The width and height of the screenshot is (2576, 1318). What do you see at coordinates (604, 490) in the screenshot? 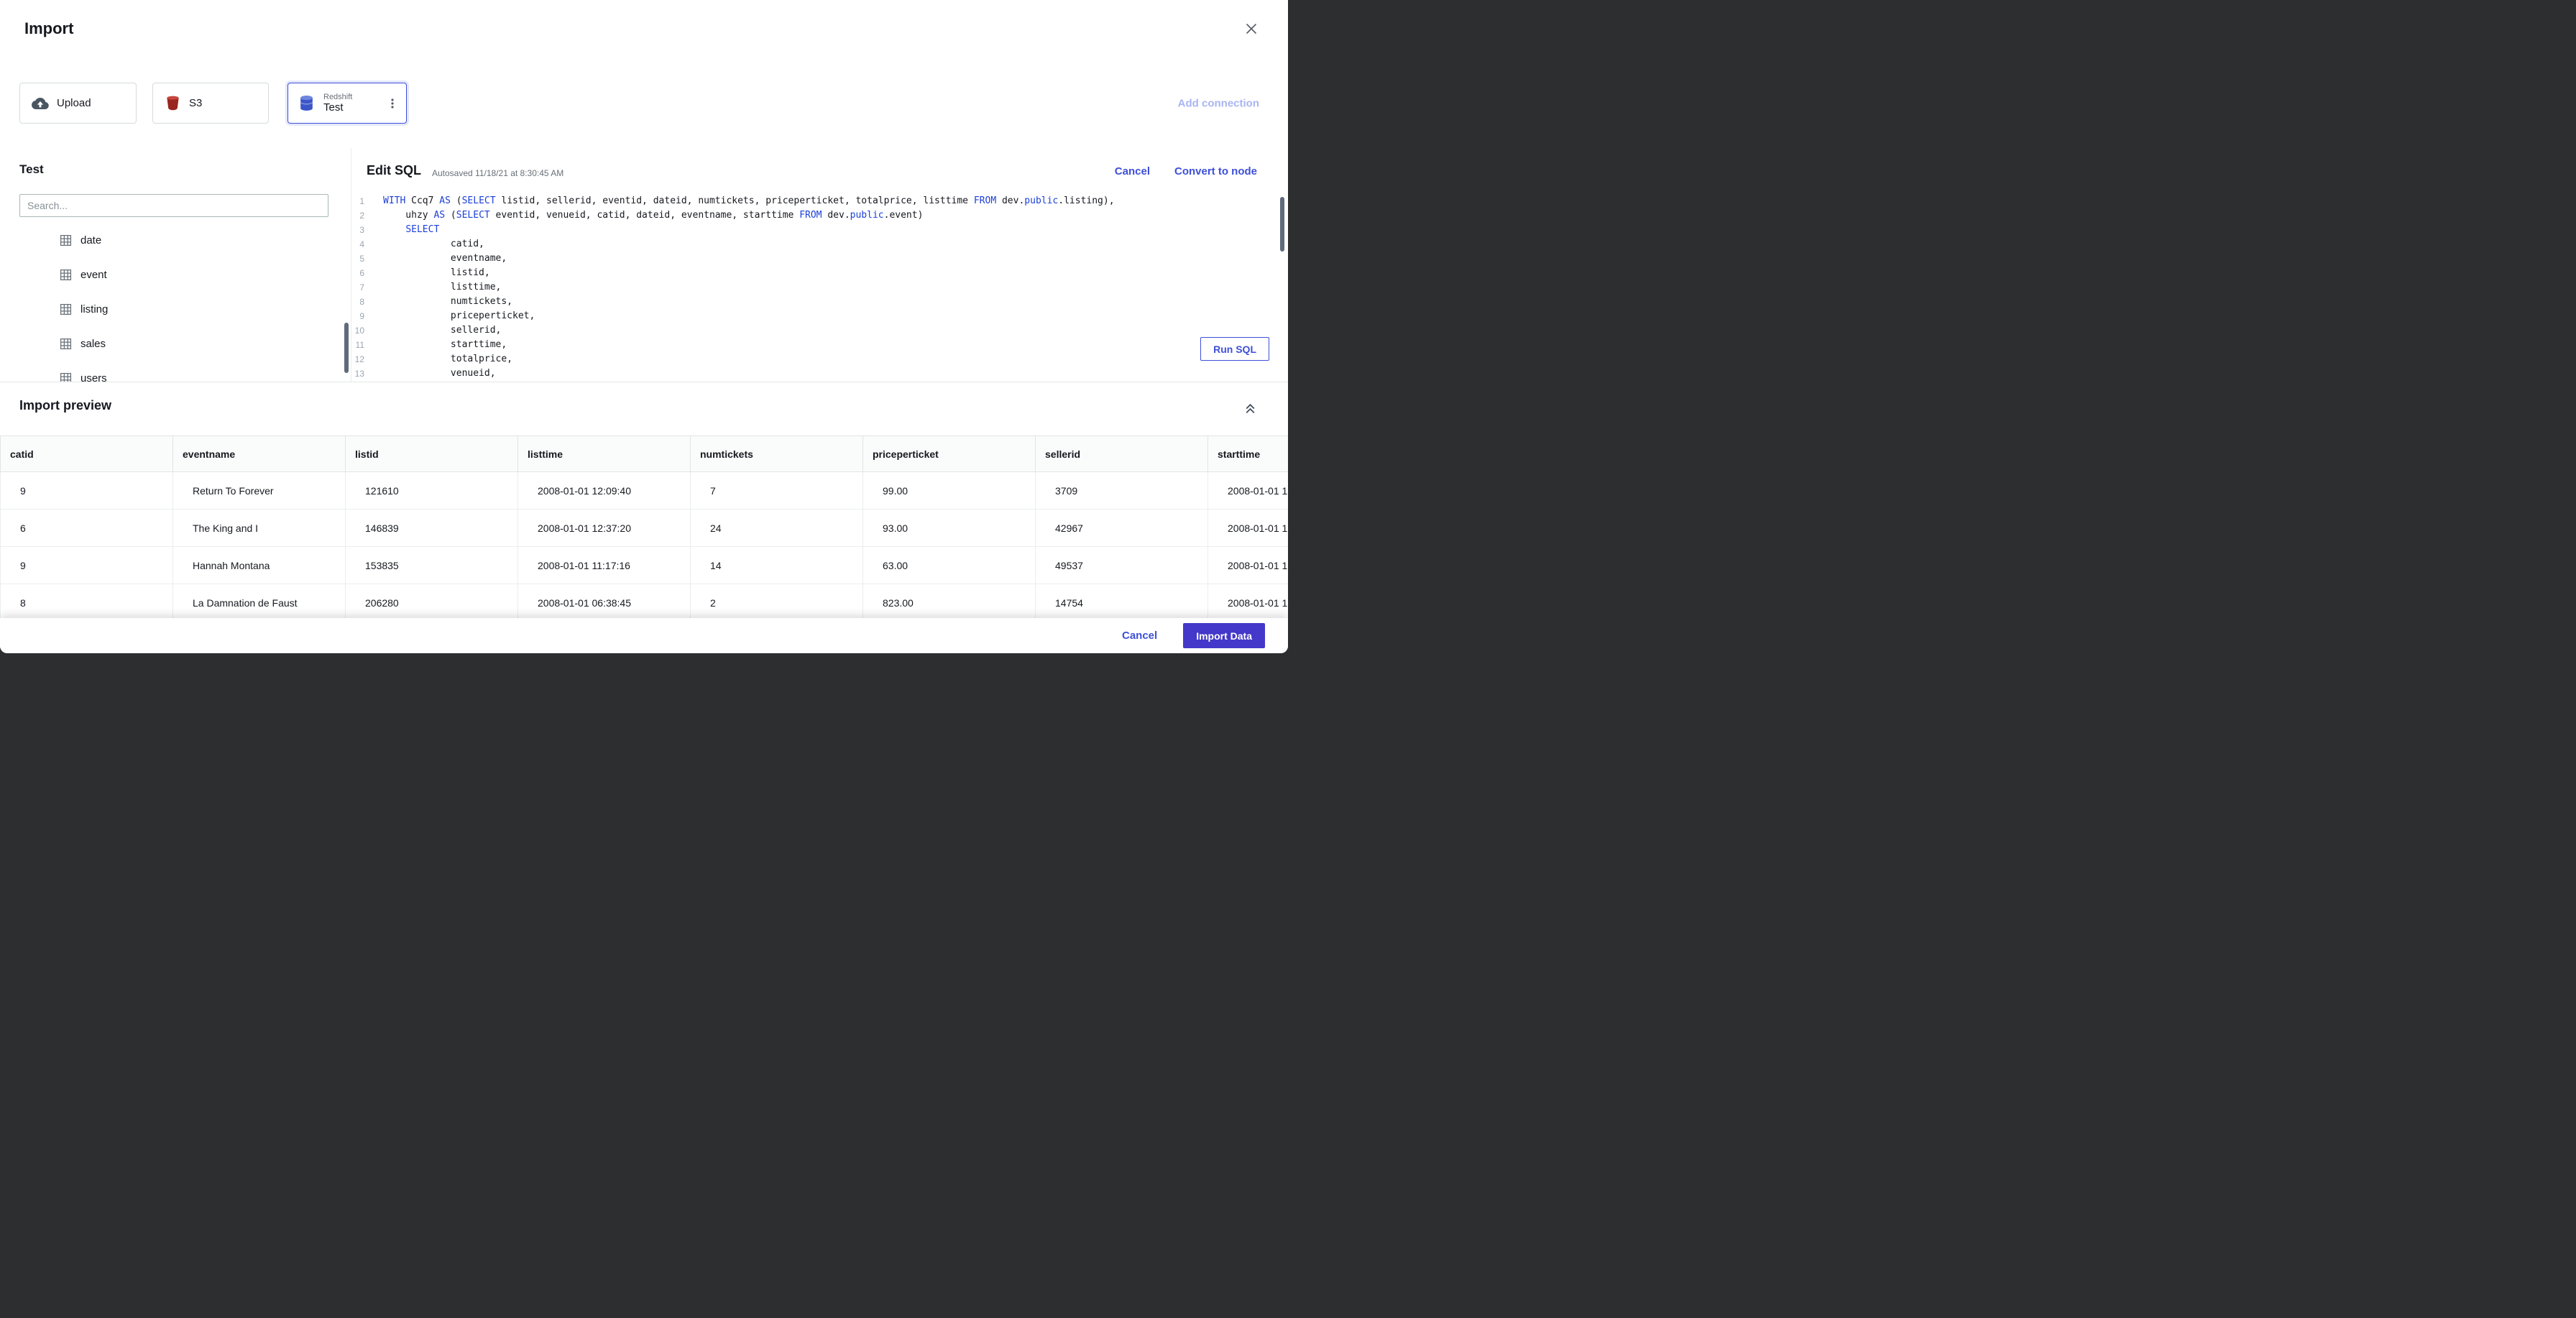
I see `preview-cell: 2008-01-01 12:09:40` at bounding box center [604, 490].